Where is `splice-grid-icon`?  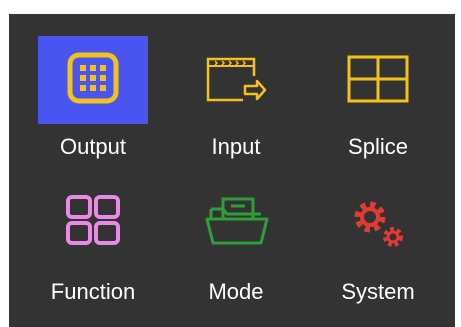
splice-grid-icon is located at coordinates (378, 80).